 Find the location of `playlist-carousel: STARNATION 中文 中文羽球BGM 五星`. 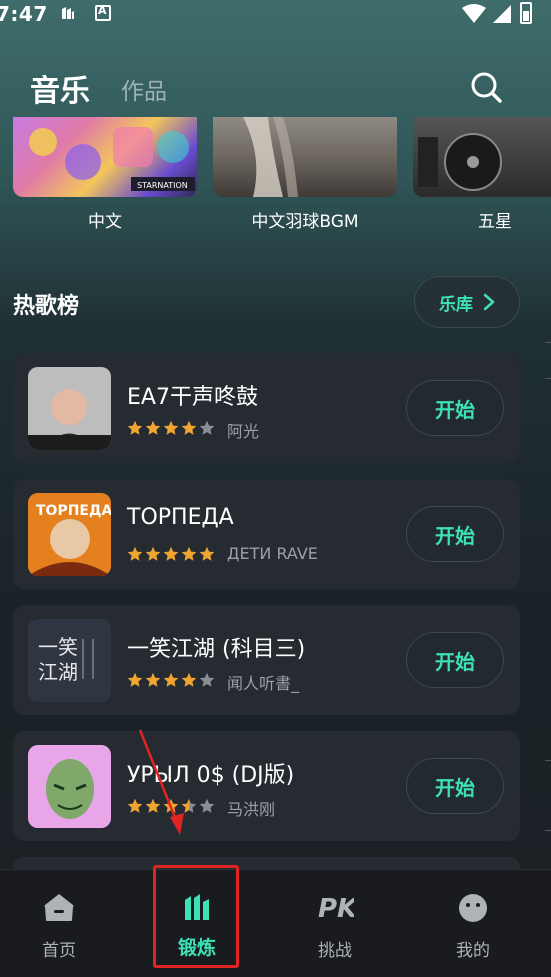

playlist-carousel: STARNATION 中文 中文羽球BGM 五星 is located at coordinates (275, 177).